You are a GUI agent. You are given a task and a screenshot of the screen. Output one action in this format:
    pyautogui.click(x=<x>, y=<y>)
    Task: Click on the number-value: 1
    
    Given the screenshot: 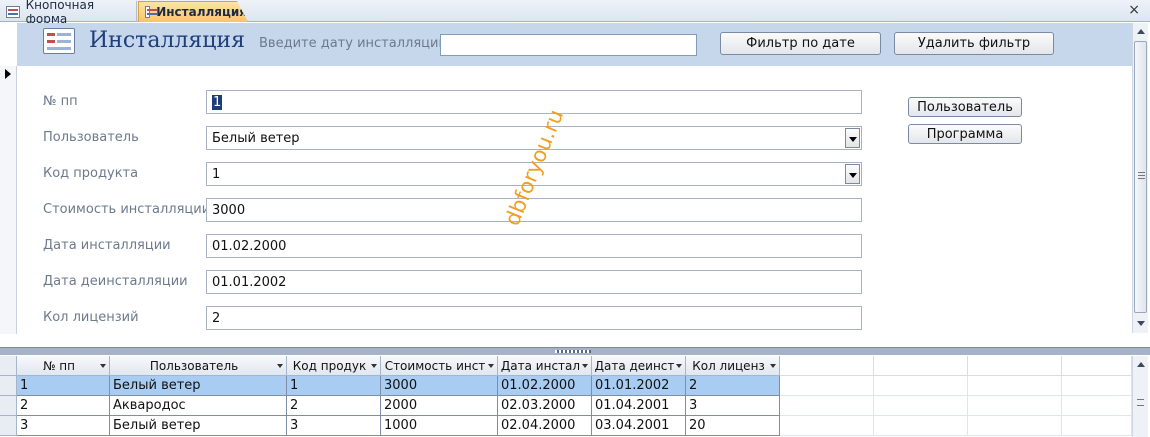 What is the action you would take?
    pyautogui.click(x=217, y=102)
    